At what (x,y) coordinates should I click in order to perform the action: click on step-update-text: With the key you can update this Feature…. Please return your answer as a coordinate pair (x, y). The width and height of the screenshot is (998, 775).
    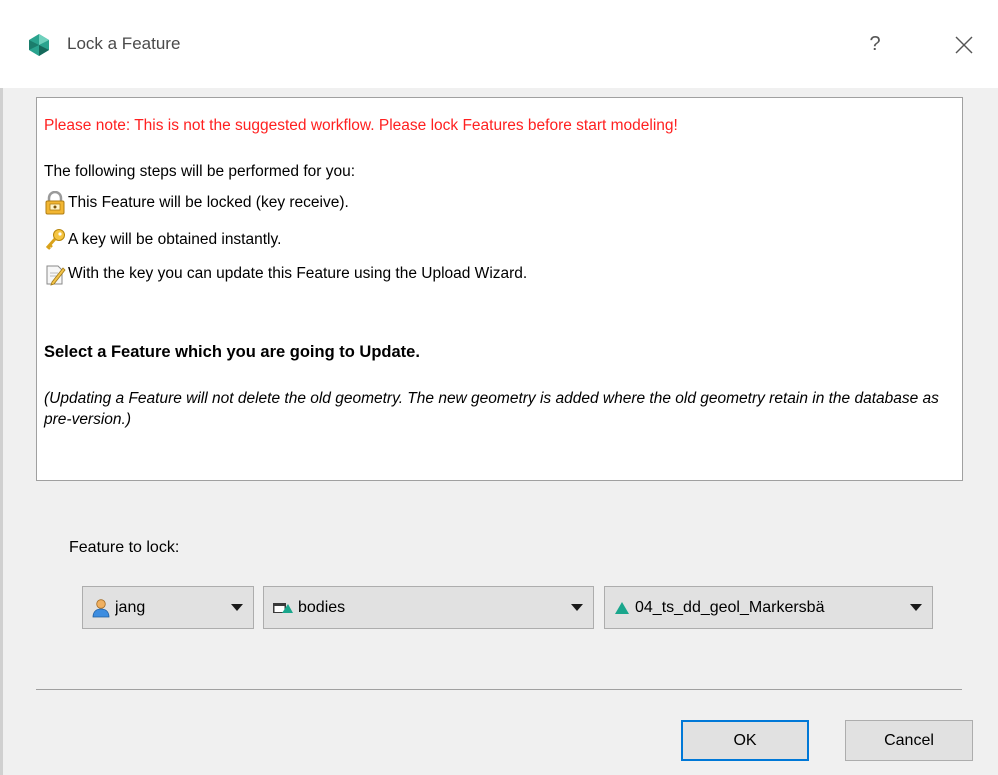
    Looking at the image, I should click on (298, 273).